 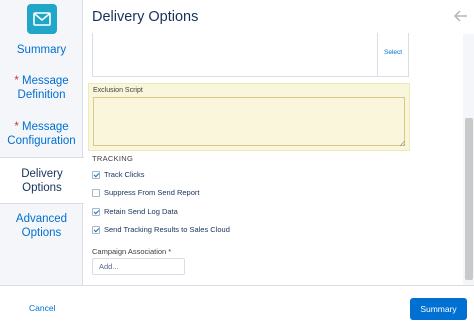 I want to click on select-link: Select, so click(x=393, y=52).